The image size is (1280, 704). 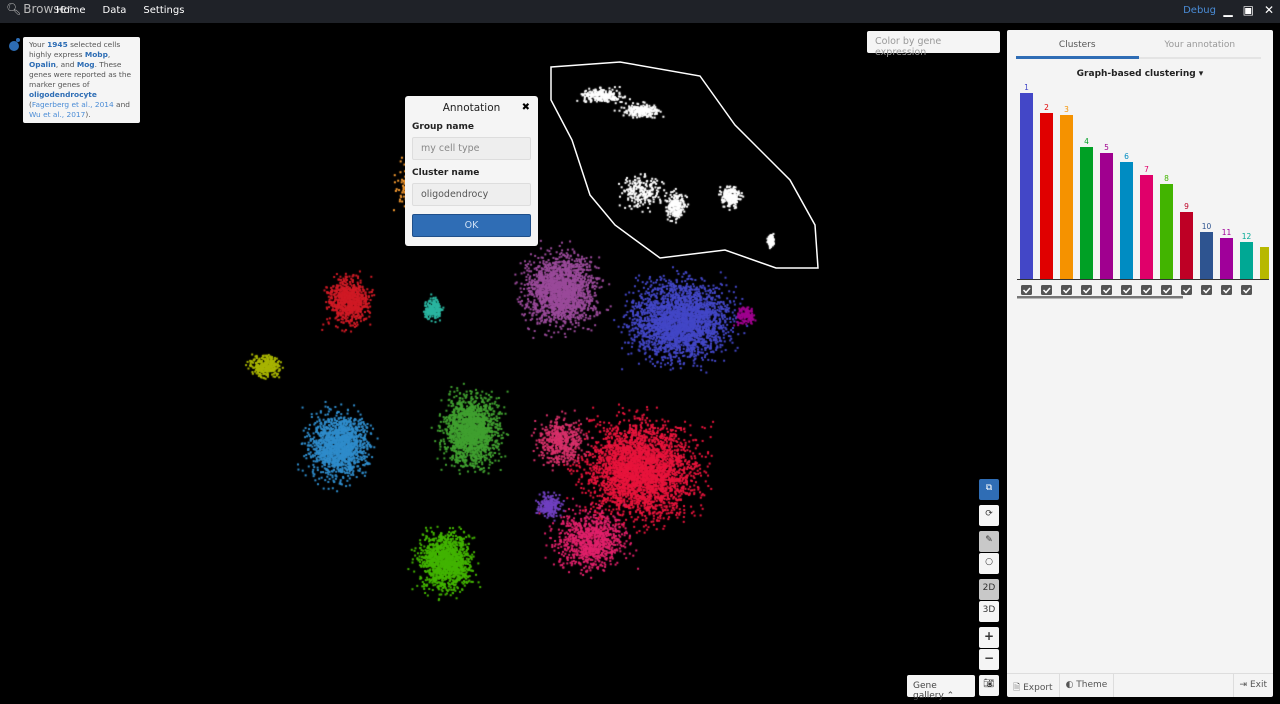 I want to click on bar-label: 8, so click(x=1166, y=178).